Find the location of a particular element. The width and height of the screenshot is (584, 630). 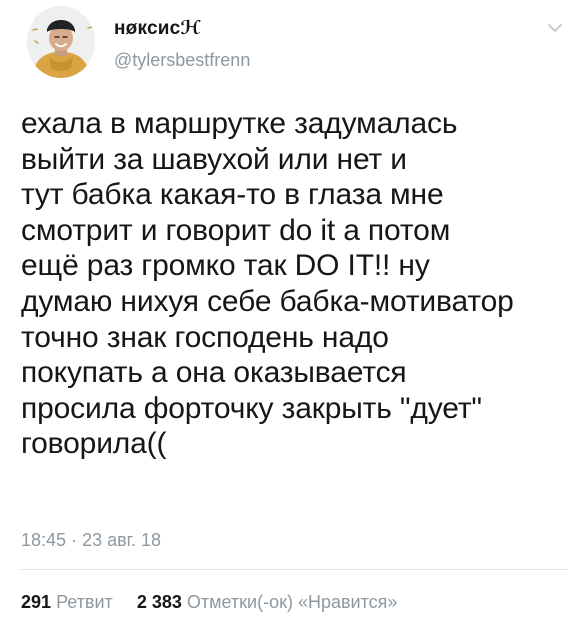

divider is located at coordinates (294, 569).